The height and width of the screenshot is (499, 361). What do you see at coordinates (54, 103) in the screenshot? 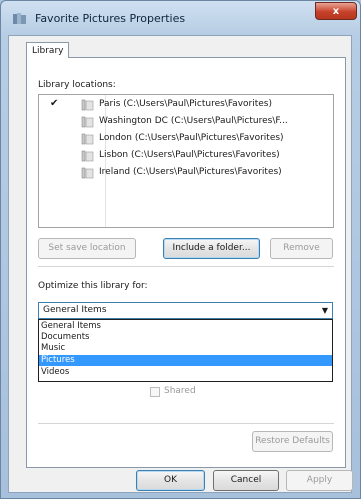
I see `default-check-icon: ✔` at bounding box center [54, 103].